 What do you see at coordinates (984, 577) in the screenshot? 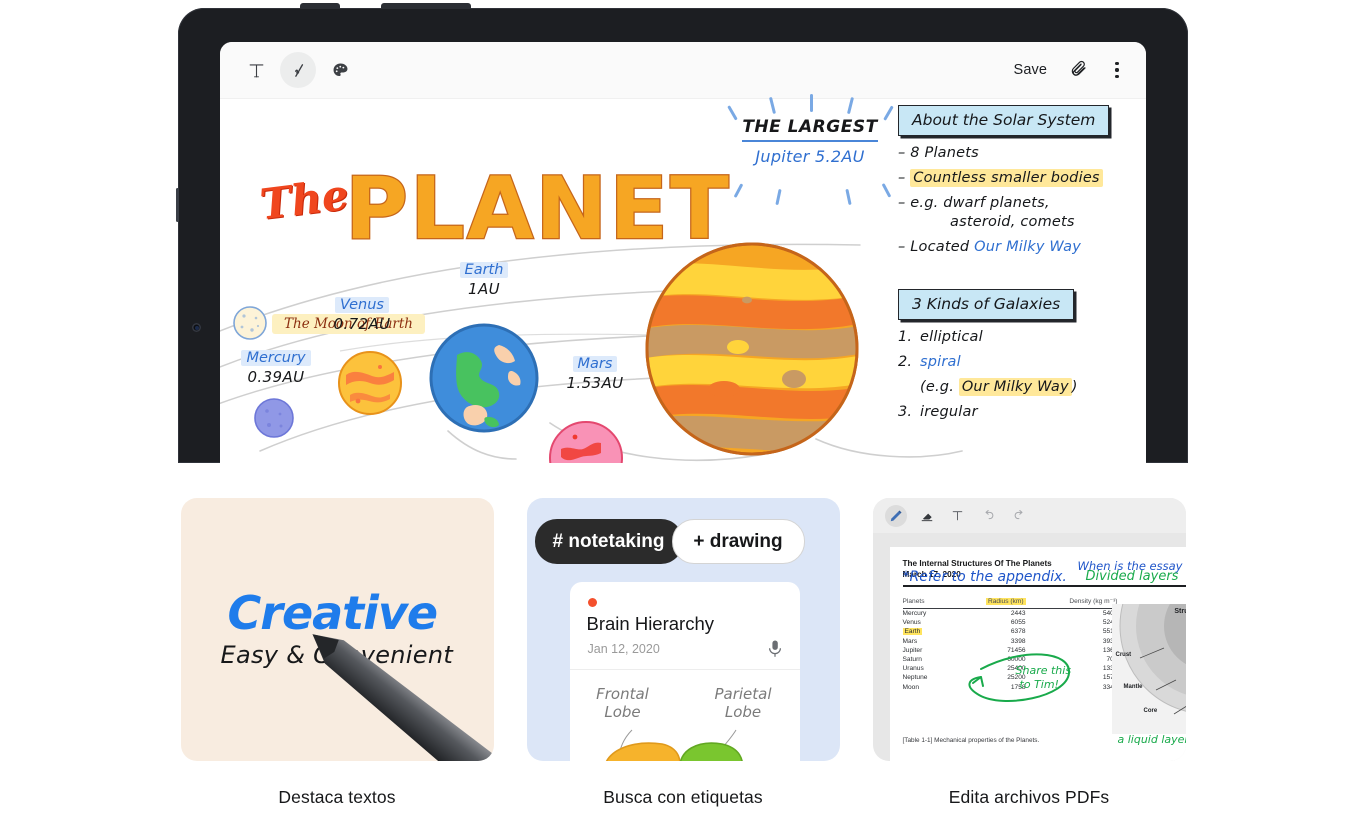
I see `annotation-appendix: *Refer to the appendix.` at bounding box center [984, 577].